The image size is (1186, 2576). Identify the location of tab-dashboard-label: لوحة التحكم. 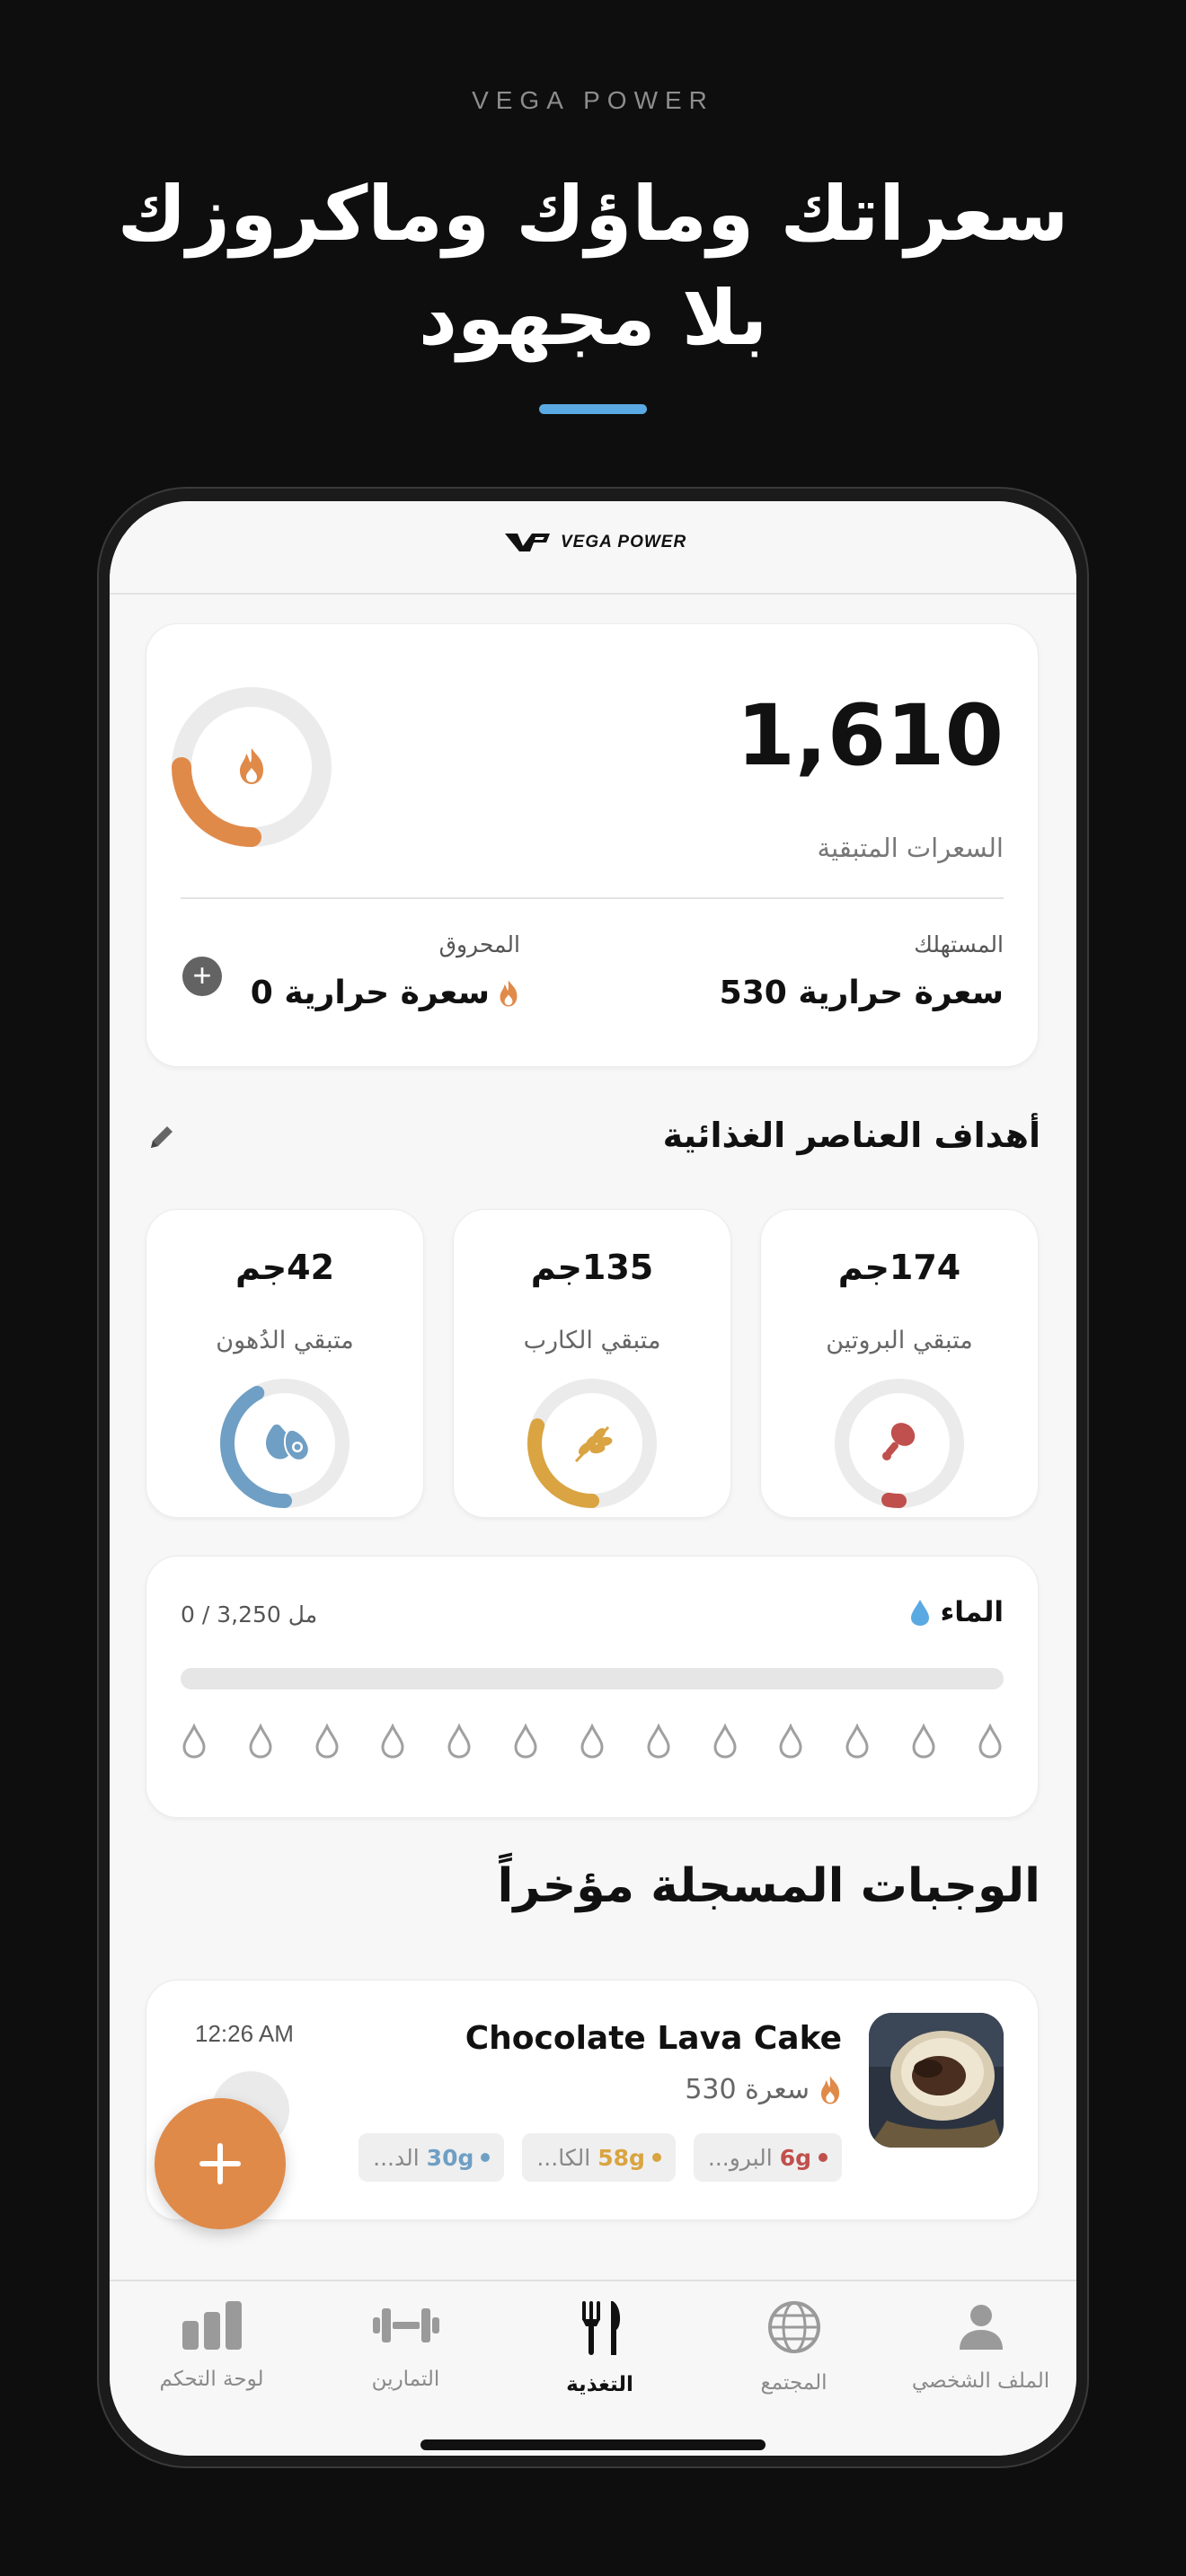
(211, 2379).